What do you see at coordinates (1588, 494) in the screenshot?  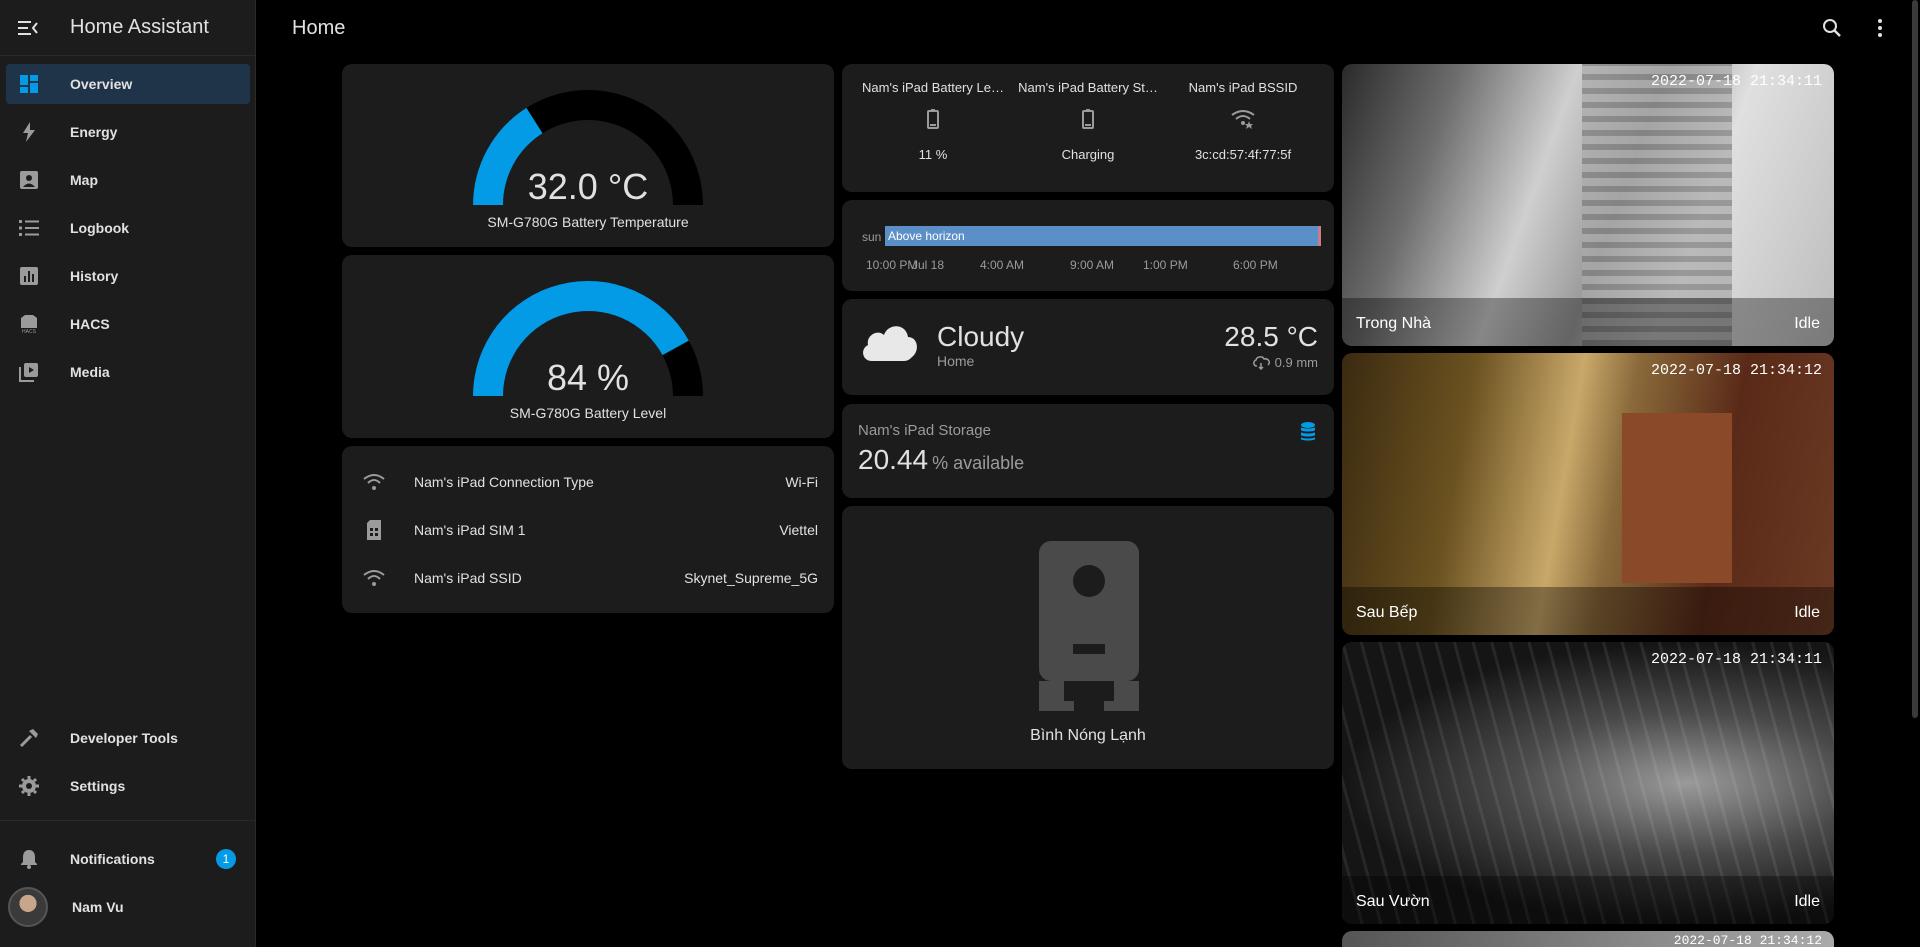 I see `camera-card-sau-bep: 2022-07-18 21:34:12 Sau Bếp Idle` at bounding box center [1588, 494].